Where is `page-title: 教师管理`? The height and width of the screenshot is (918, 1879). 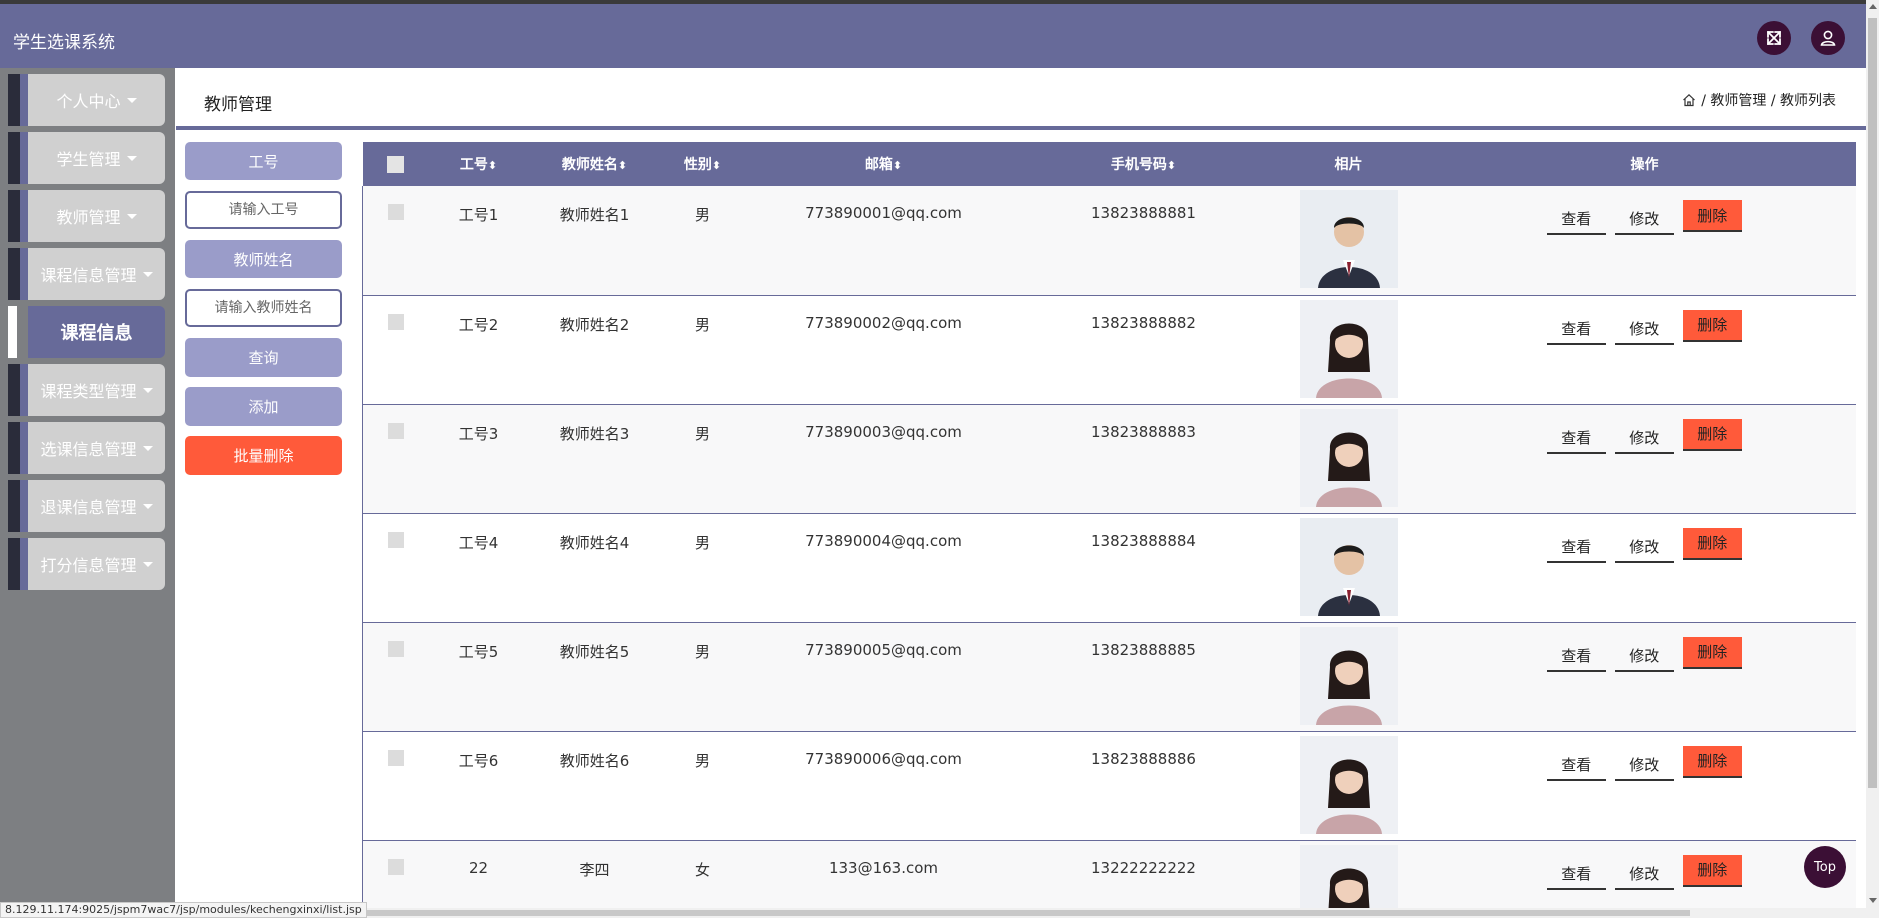
page-title: 教师管理 is located at coordinates (238, 105).